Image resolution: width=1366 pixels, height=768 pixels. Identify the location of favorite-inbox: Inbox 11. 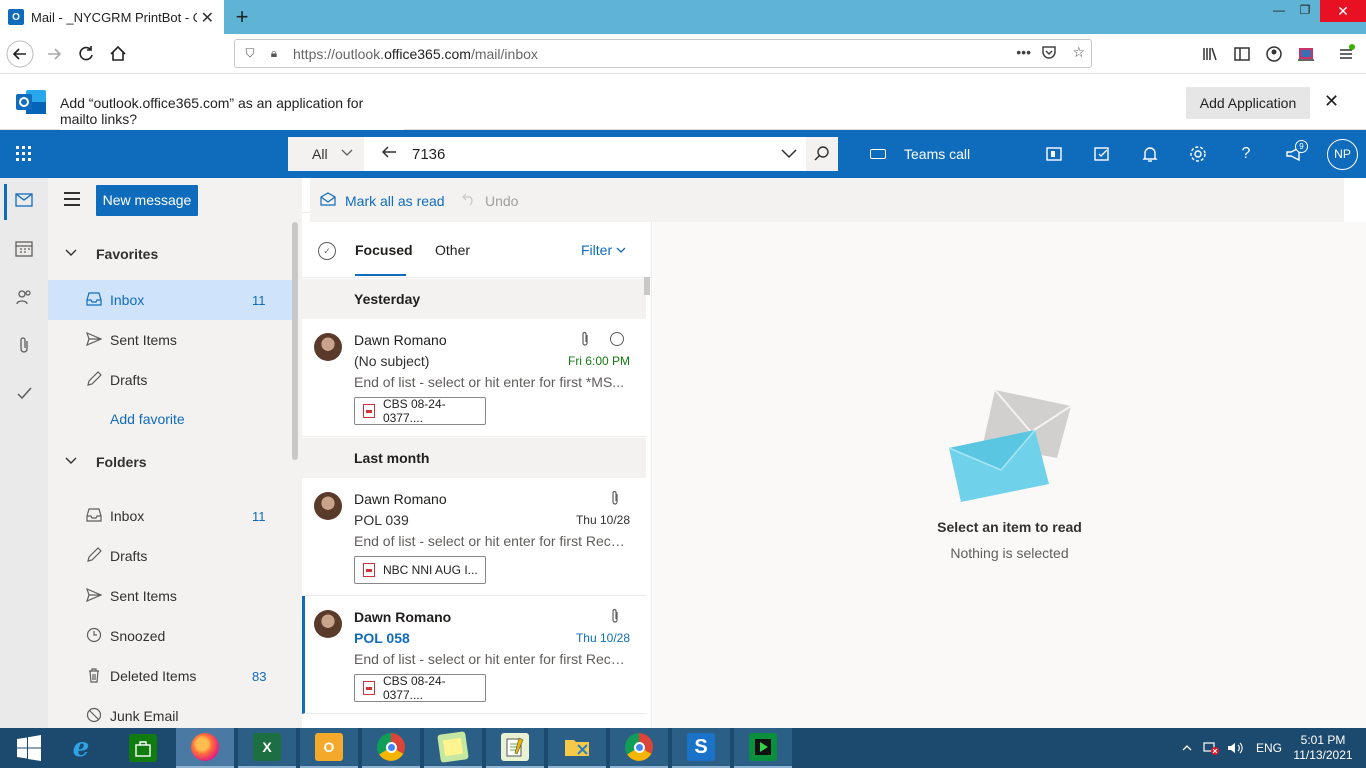
(170, 300).